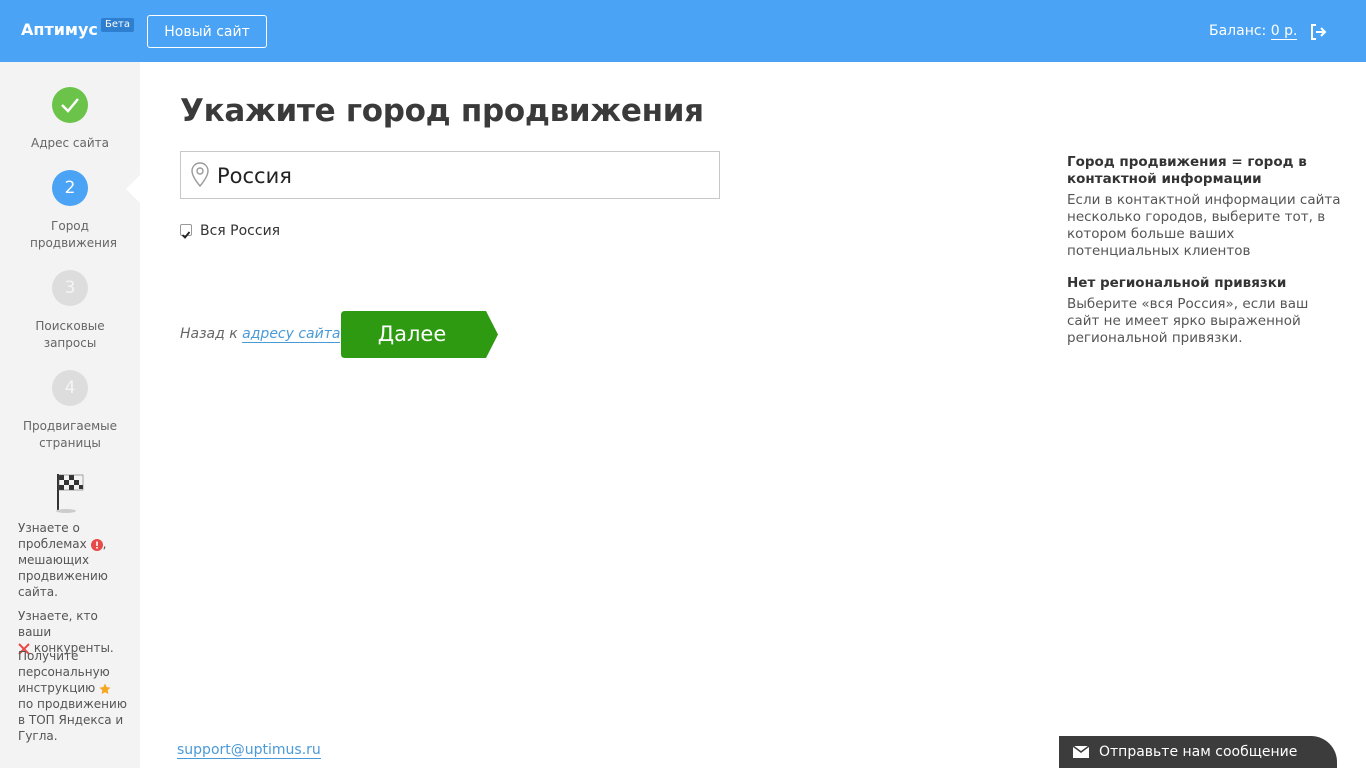 The image size is (1366, 768). I want to click on back-to-address-link: адресу сайта, so click(291, 334).